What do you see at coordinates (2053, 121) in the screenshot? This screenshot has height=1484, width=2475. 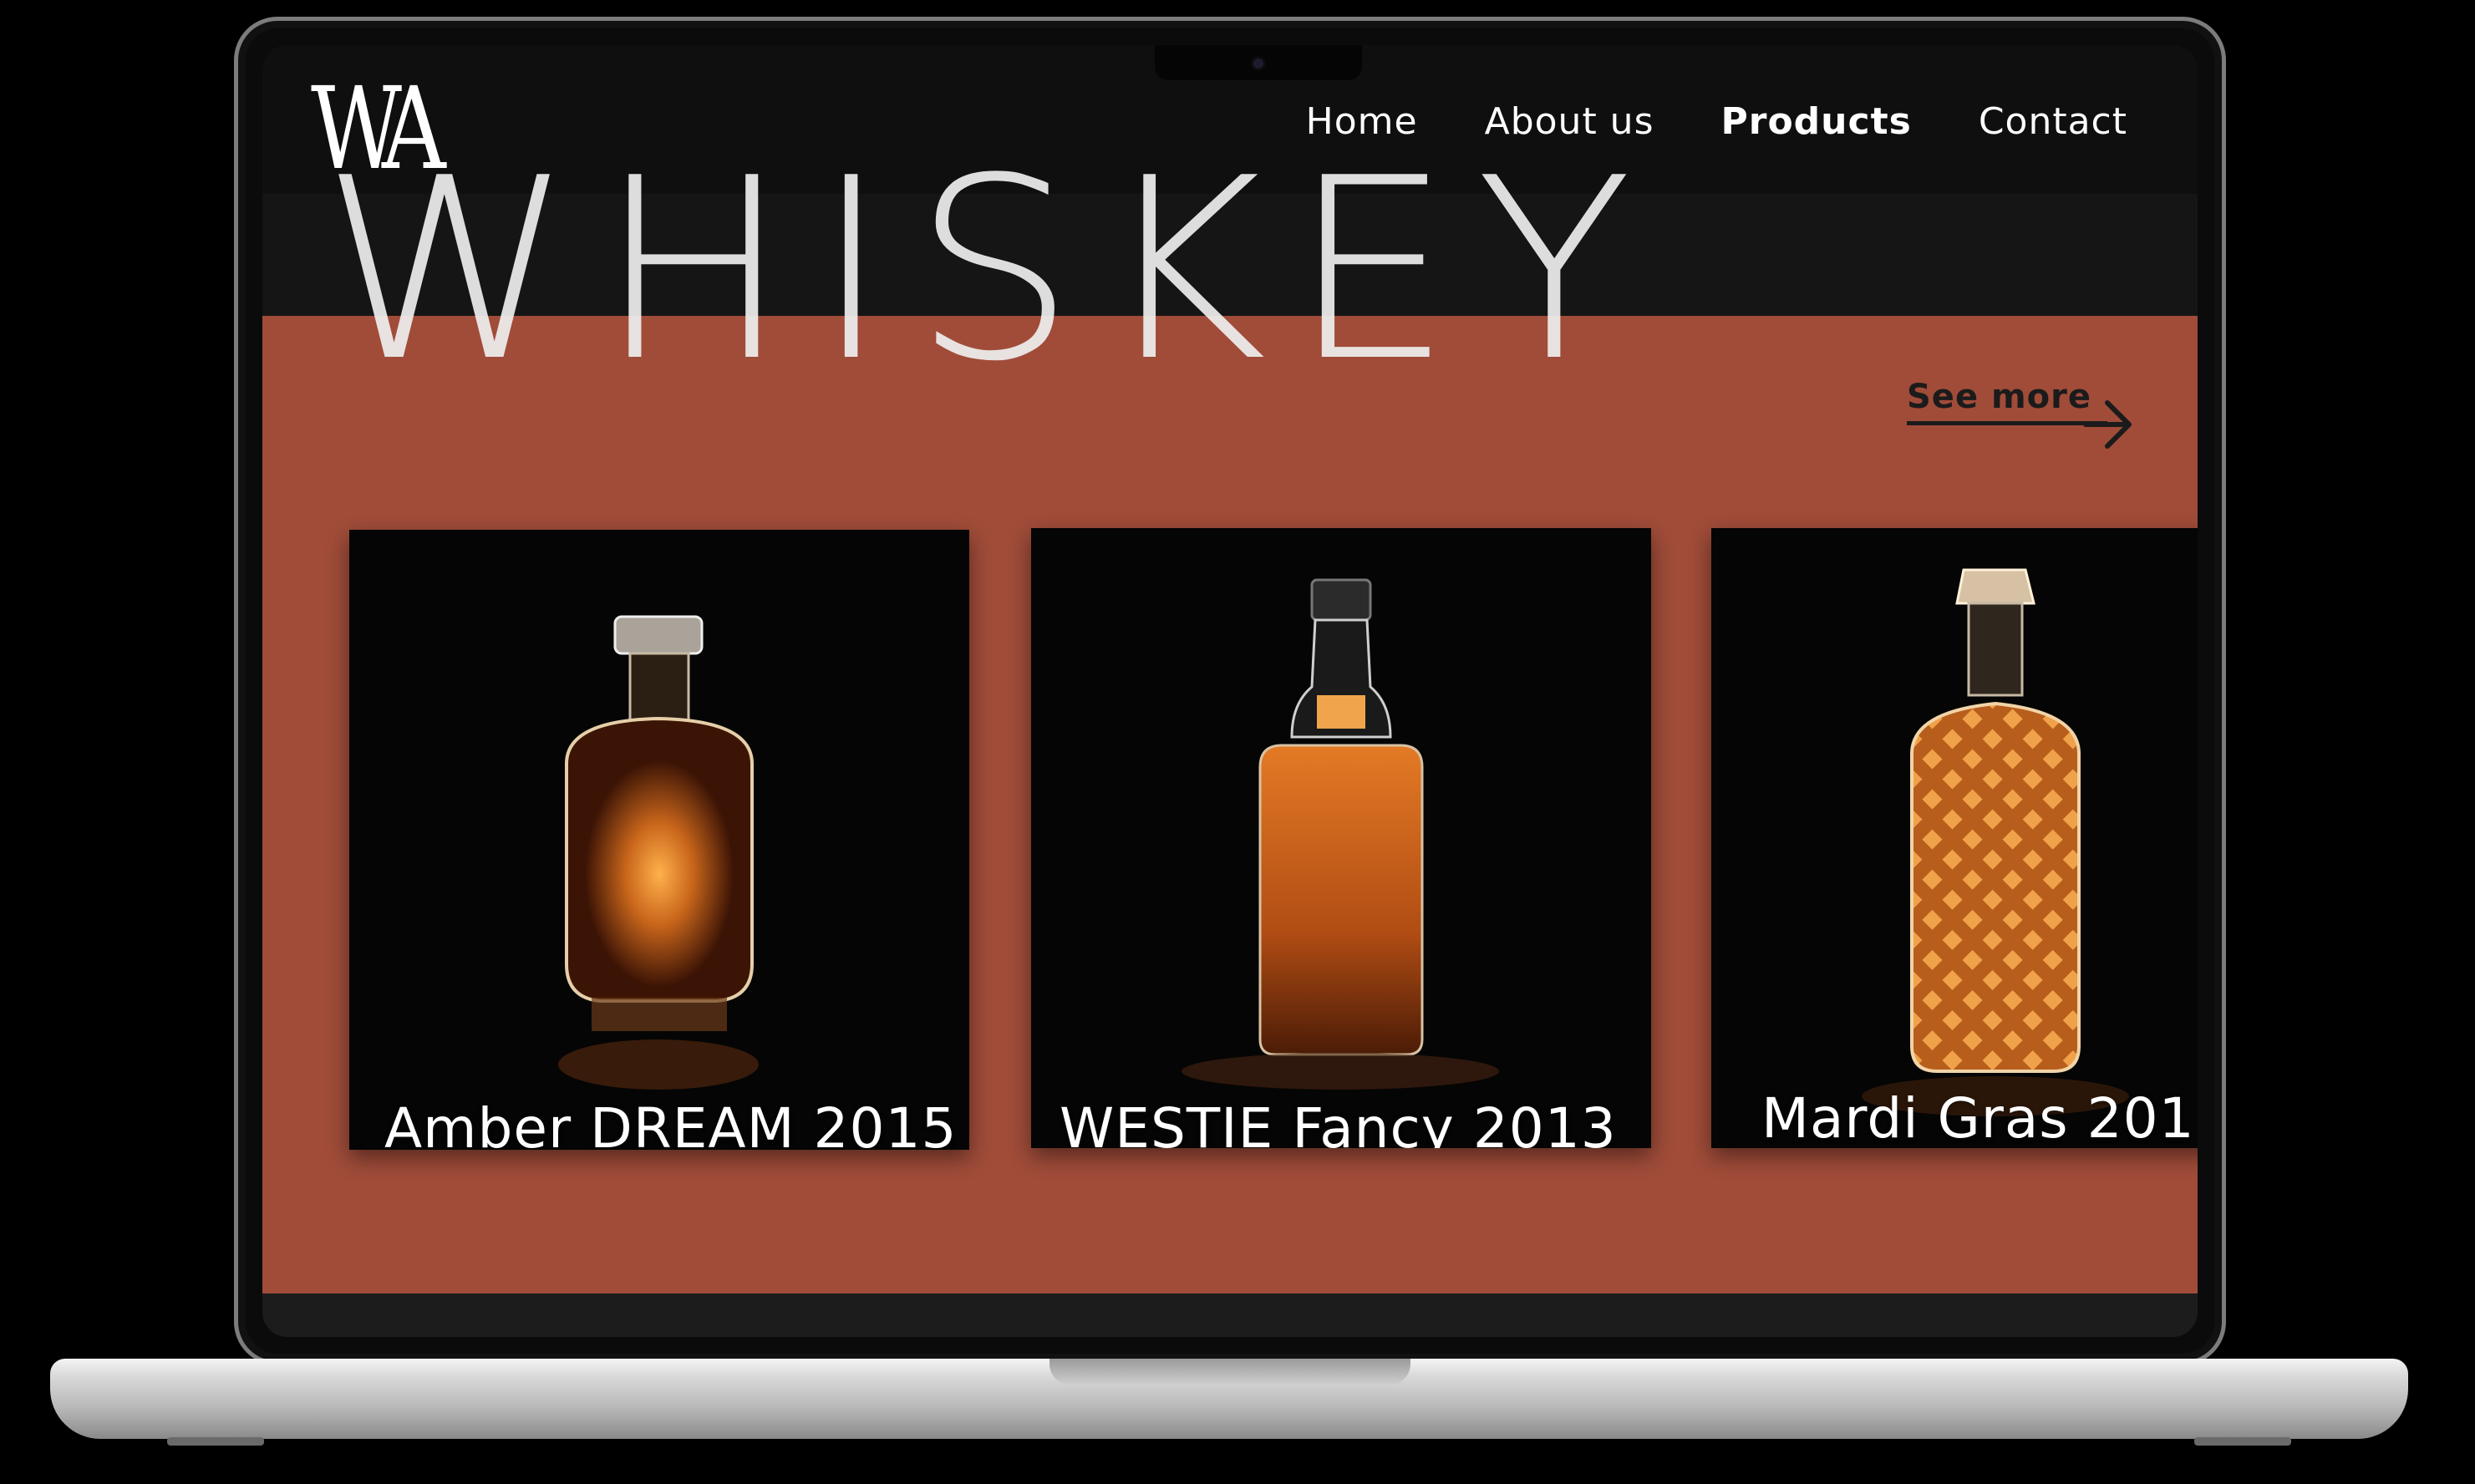 I see `nav-link-contact: Contact` at bounding box center [2053, 121].